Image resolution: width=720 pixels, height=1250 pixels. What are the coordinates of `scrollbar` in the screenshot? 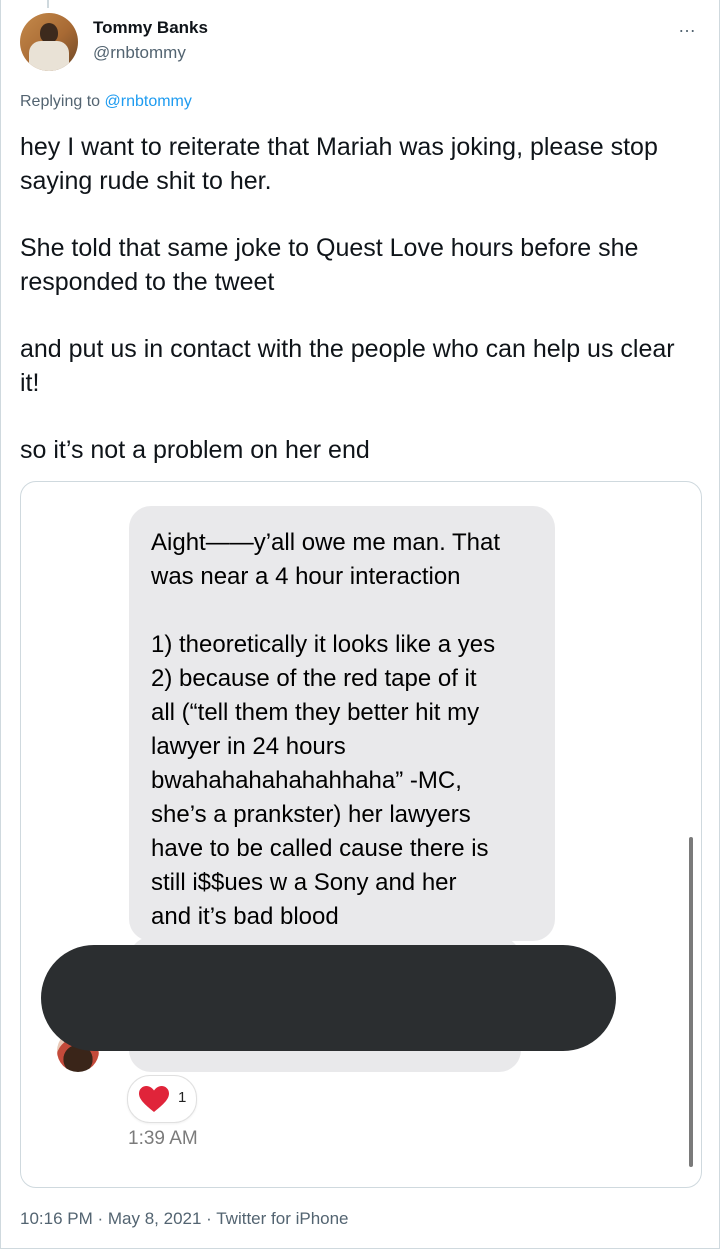 It's located at (691, 1002).